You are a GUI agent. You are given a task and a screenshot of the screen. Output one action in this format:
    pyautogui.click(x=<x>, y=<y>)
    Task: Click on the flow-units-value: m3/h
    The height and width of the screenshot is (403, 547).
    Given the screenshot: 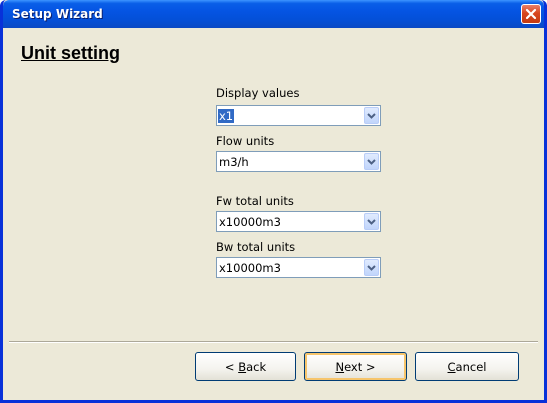 What is the action you would take?
    pyautogui.click(x=234, y=162)
    